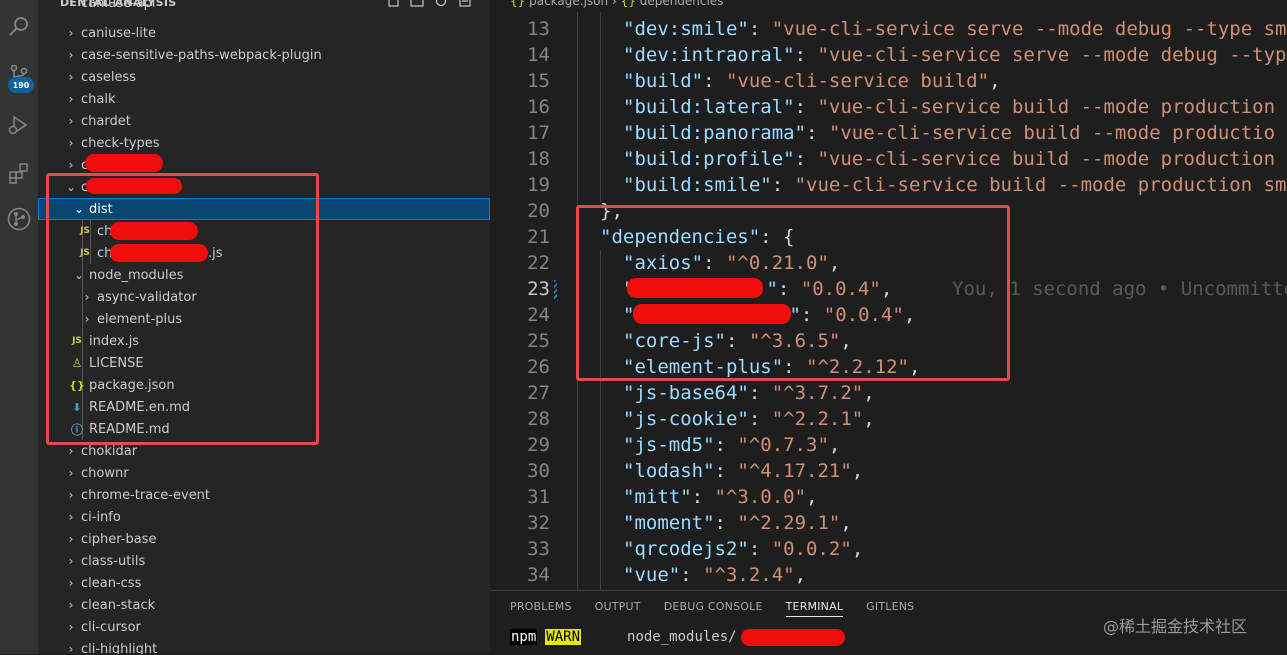 This screenshot has height=655, width=1287. Describe the element at coordinates (264, 99) in the screenshot. I see `tree-item-chalk: › chalk` at that location.